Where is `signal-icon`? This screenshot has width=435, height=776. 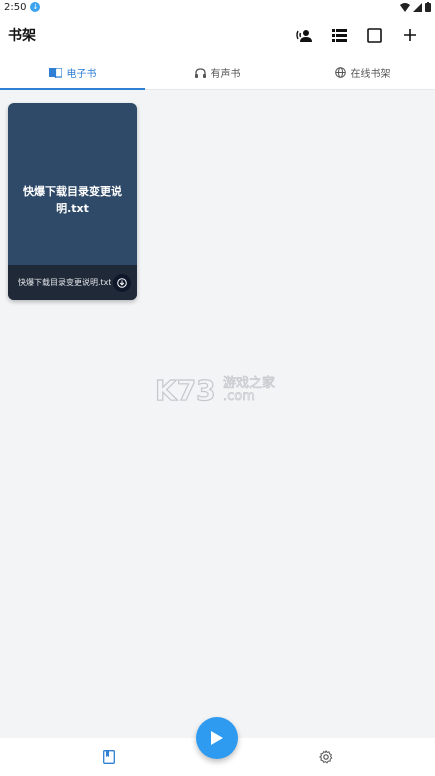 signal-icon is located at coordinates (417, 7).